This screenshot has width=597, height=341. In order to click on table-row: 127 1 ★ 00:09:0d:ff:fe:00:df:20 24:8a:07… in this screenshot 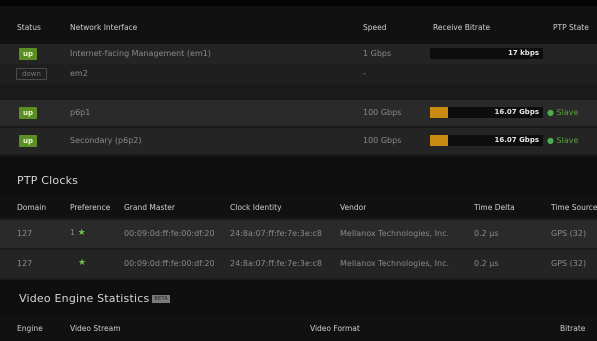, I will do `click(298, 234)`.